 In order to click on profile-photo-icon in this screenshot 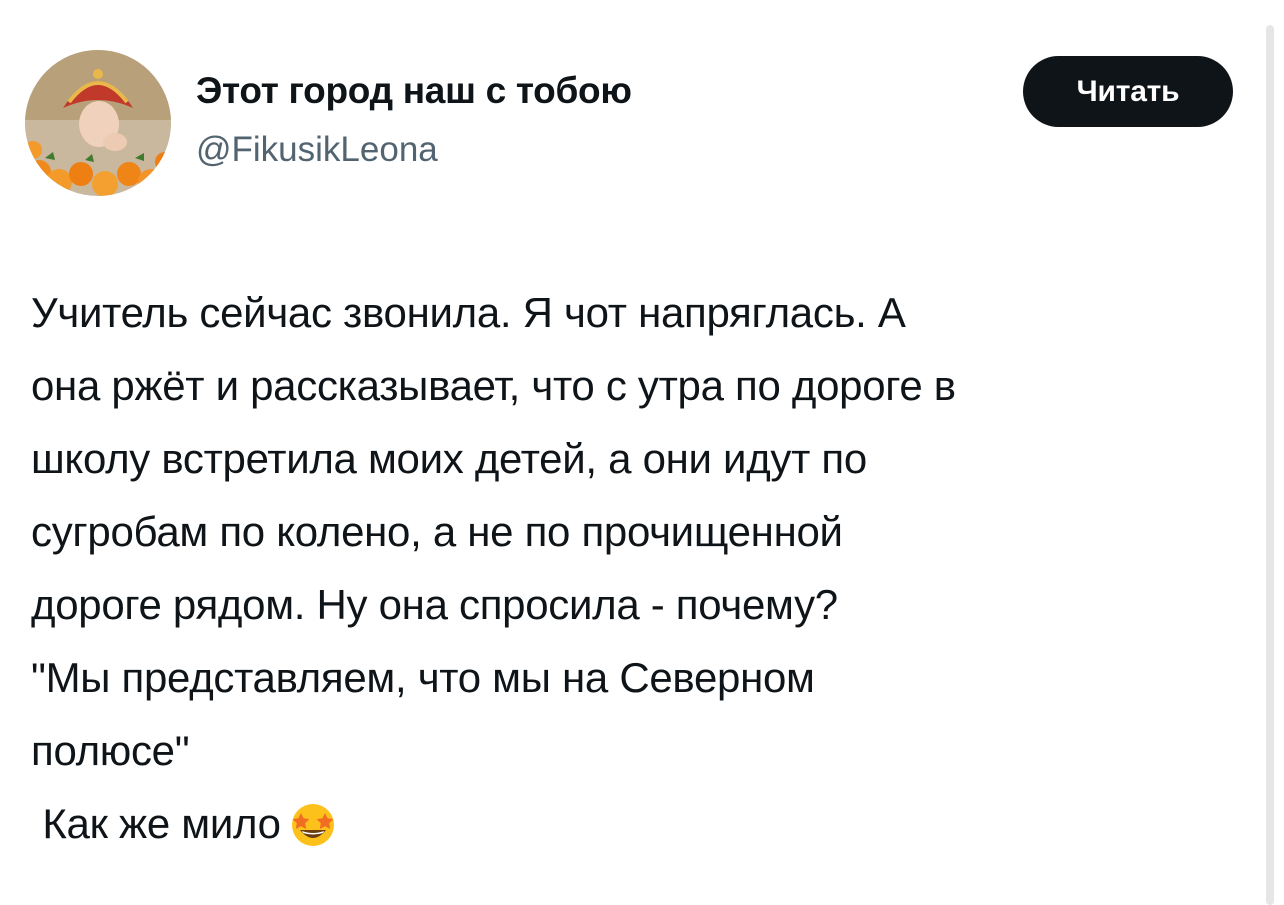, I will do `click(98, 123)`.